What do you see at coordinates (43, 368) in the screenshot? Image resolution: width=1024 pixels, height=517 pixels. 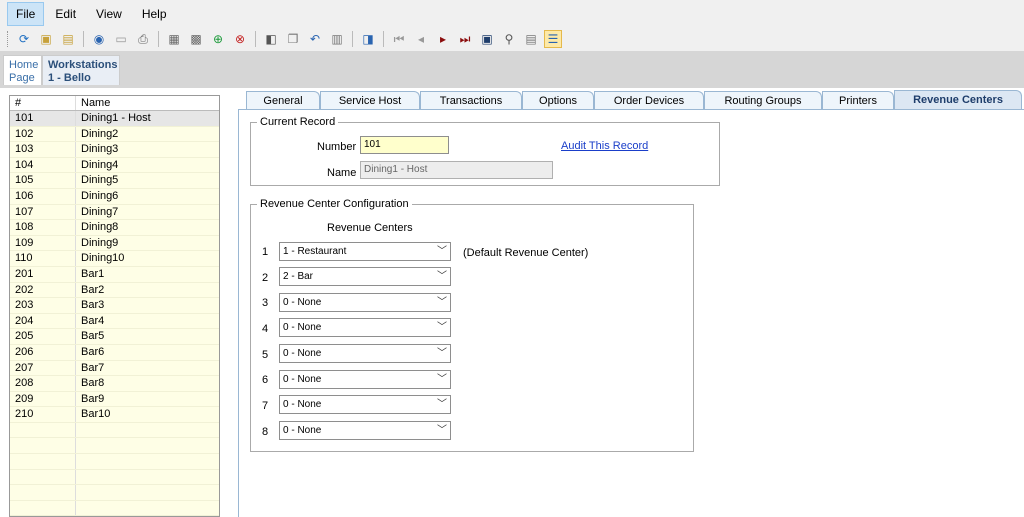 I see `list-item-number: 207` at bounding box center [43, 368].